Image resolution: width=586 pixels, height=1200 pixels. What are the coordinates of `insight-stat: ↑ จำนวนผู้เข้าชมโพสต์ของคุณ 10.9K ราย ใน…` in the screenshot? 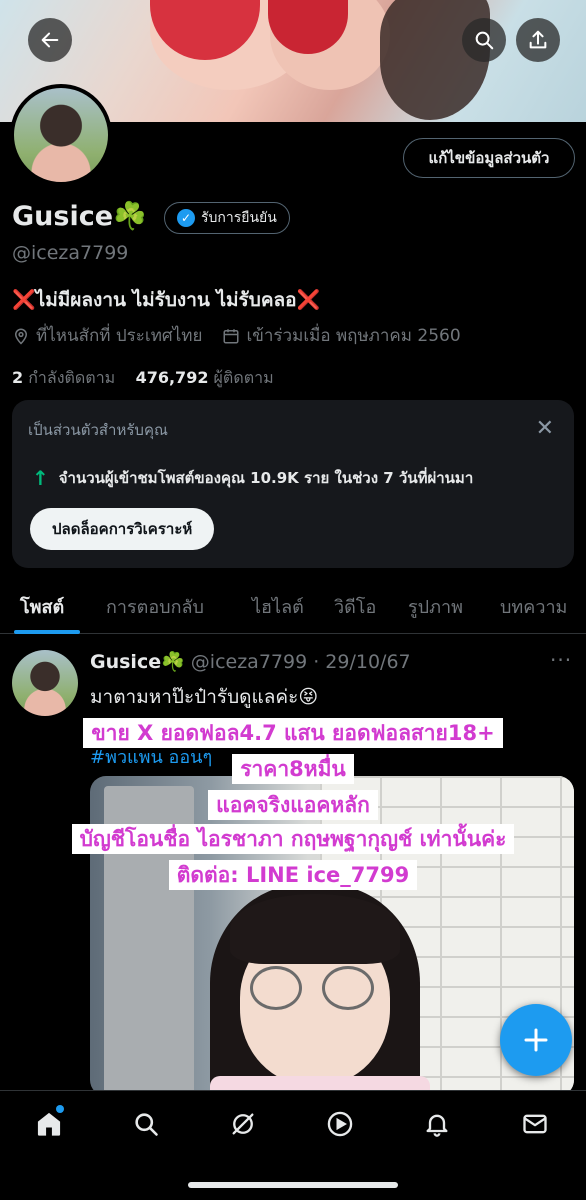 It's located at (253, 478).